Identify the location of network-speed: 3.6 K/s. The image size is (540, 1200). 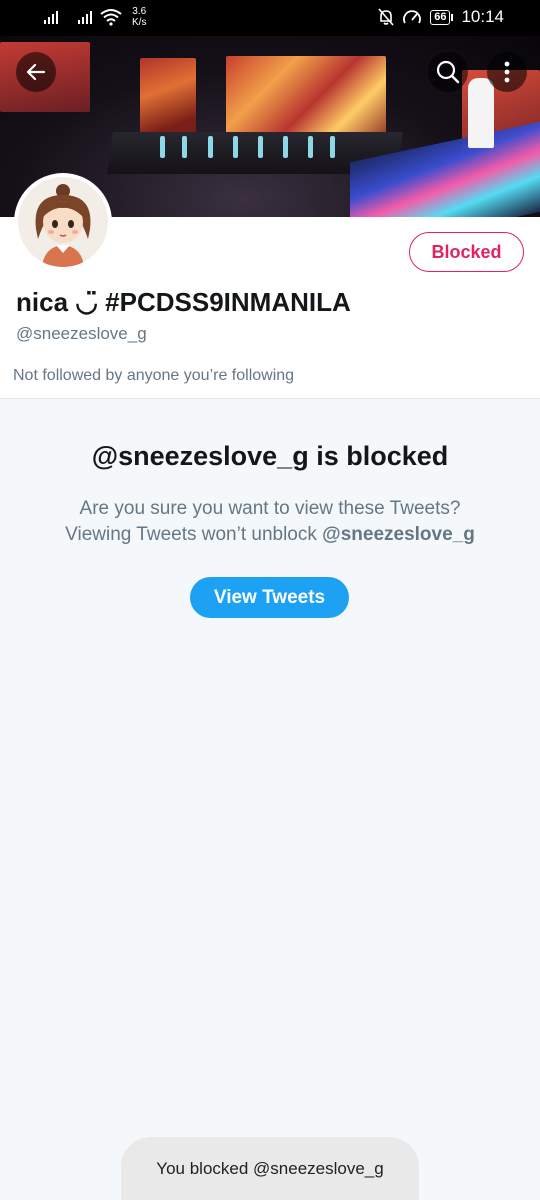
(139, 17).